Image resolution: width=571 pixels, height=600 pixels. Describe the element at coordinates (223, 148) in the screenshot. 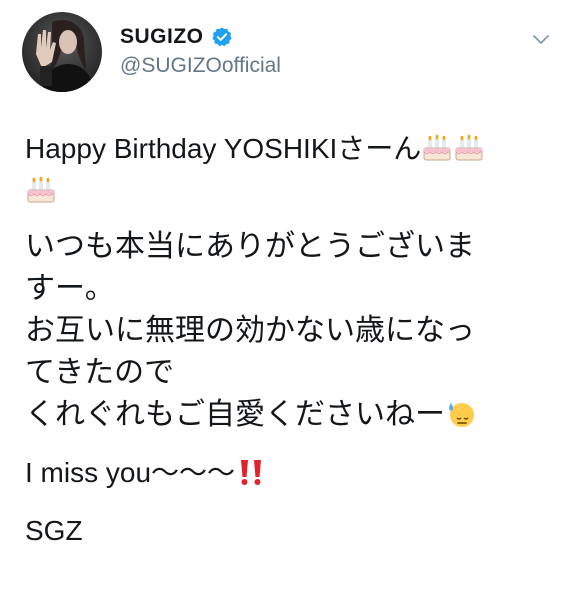

I see `tweet-line-text: Happy Birthday YOSHIKIさーん` at that location.